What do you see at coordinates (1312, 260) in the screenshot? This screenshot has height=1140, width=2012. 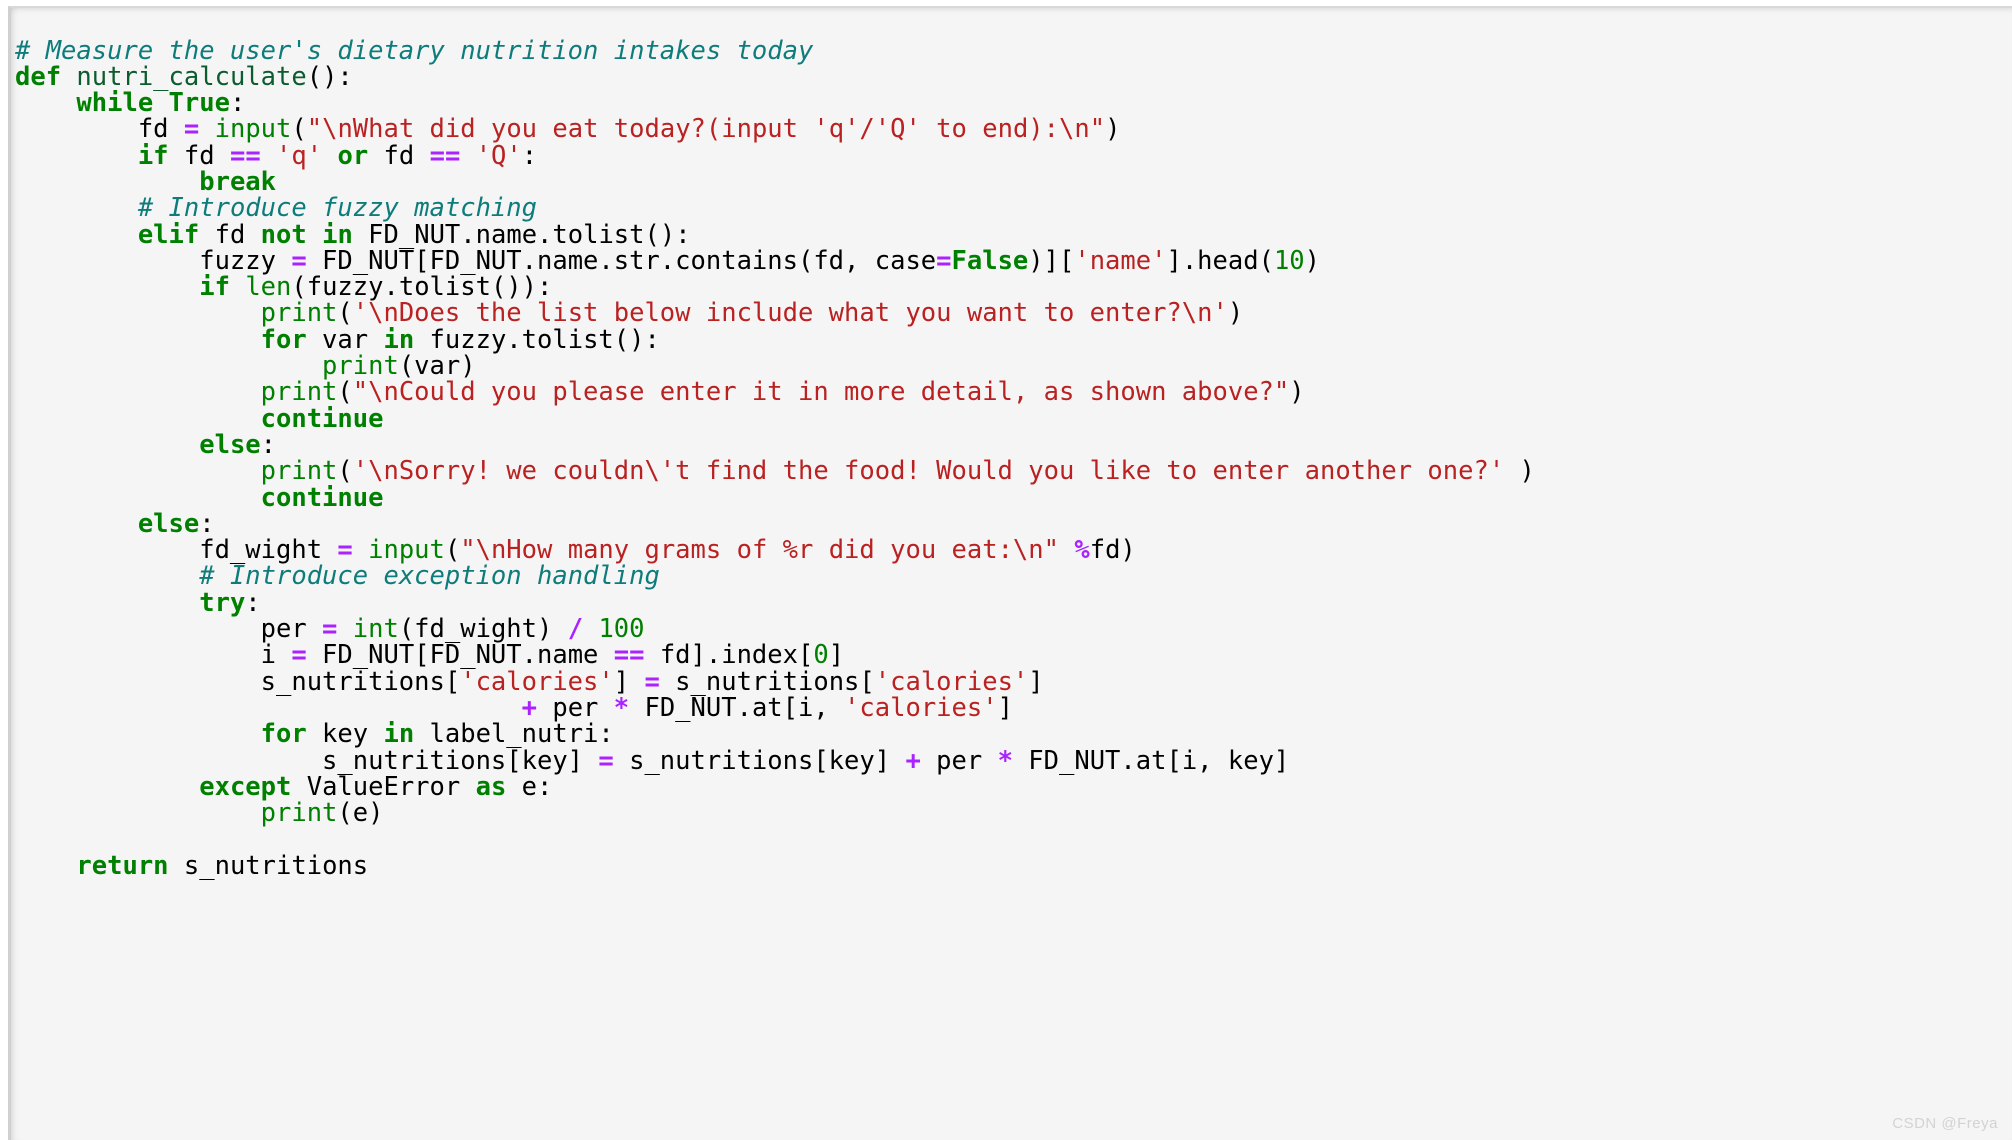 I see `token-plain: )` at bounding box center [1312, 260].